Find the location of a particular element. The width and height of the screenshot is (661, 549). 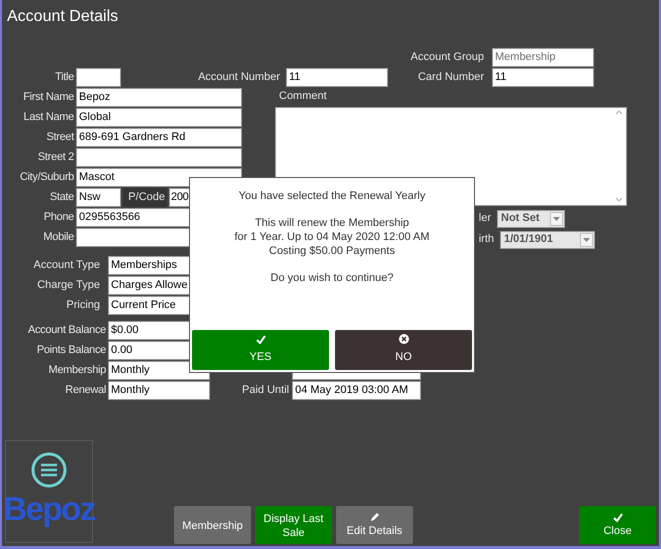

dialog-message: Do you wish to continue? is located at coordinates (332, 278).